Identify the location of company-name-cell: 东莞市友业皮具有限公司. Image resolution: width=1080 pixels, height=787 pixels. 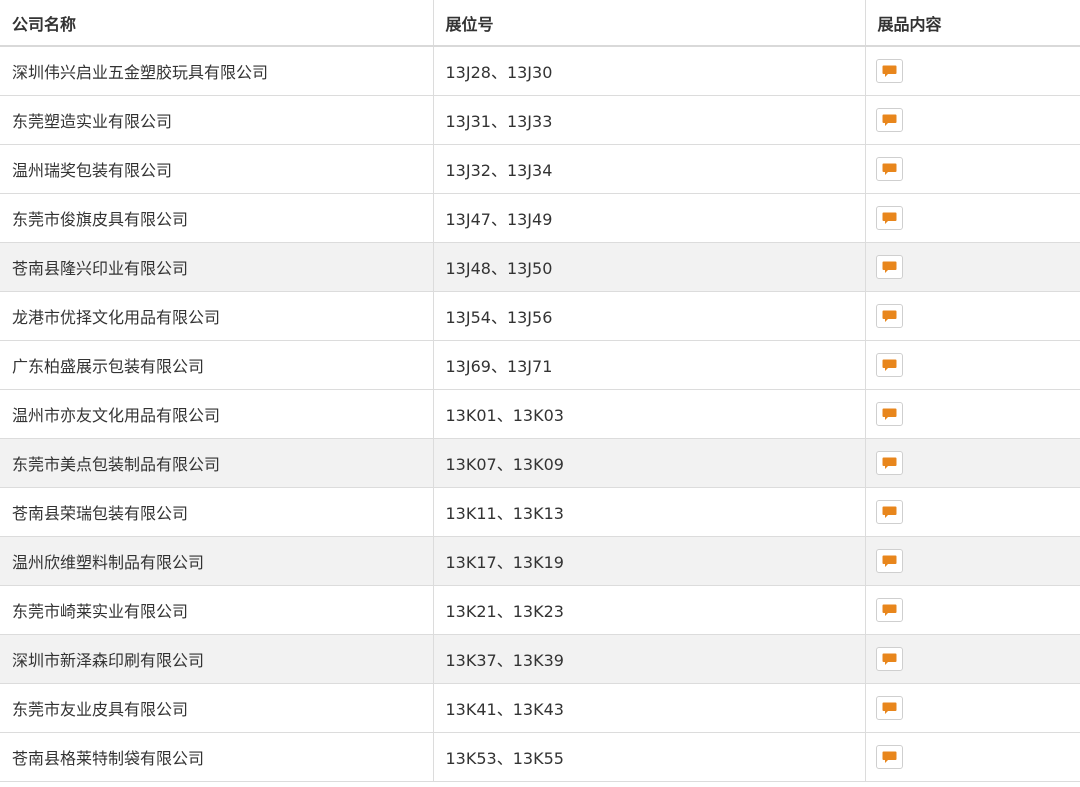
(217, 708).